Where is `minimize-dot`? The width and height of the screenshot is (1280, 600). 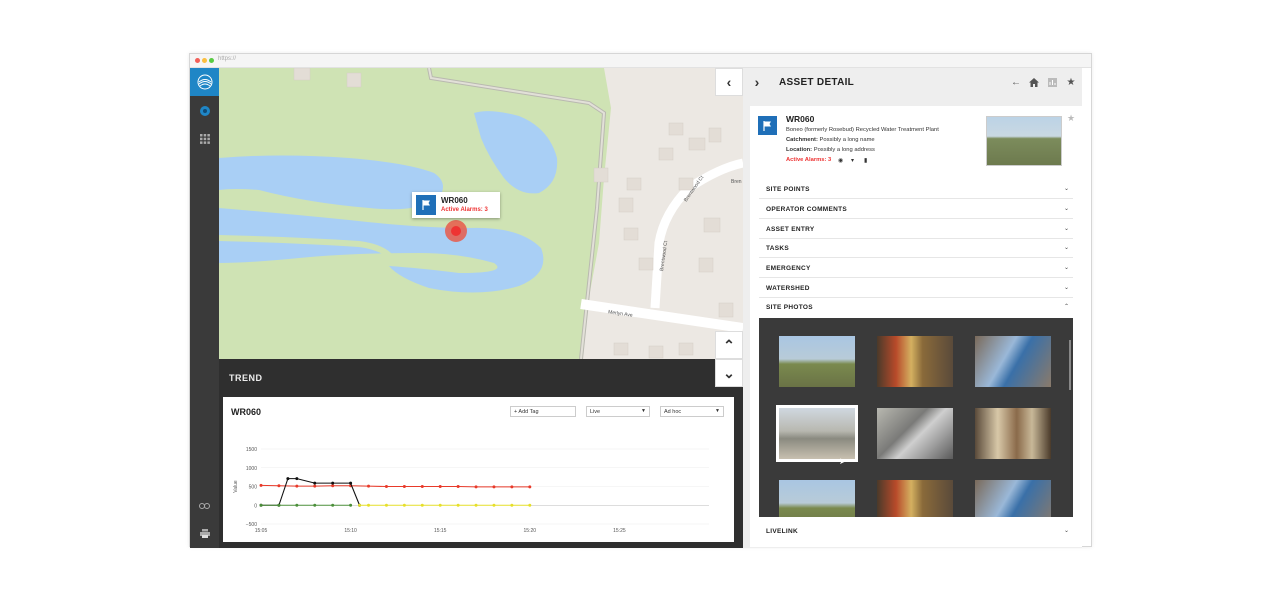
minimize-dot is located at coordinates (204, 60).